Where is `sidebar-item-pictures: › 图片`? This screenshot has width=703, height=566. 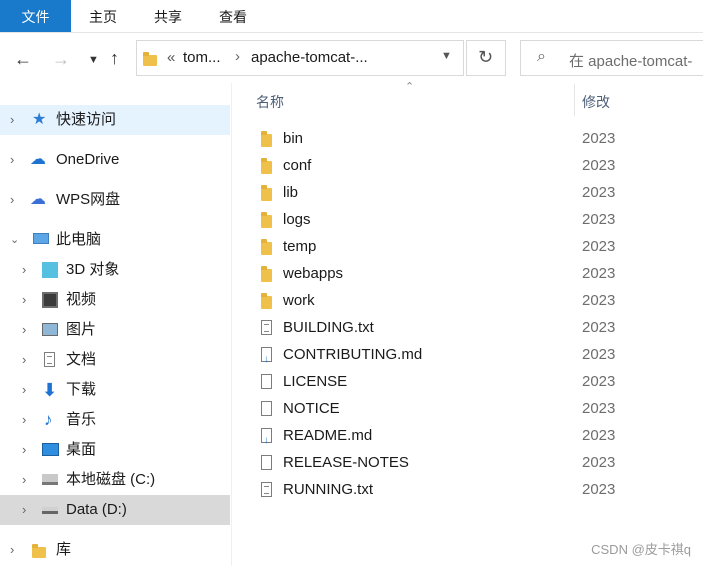
sidebar-item-pictures: › 图片 is located at coordinates (115, 330).